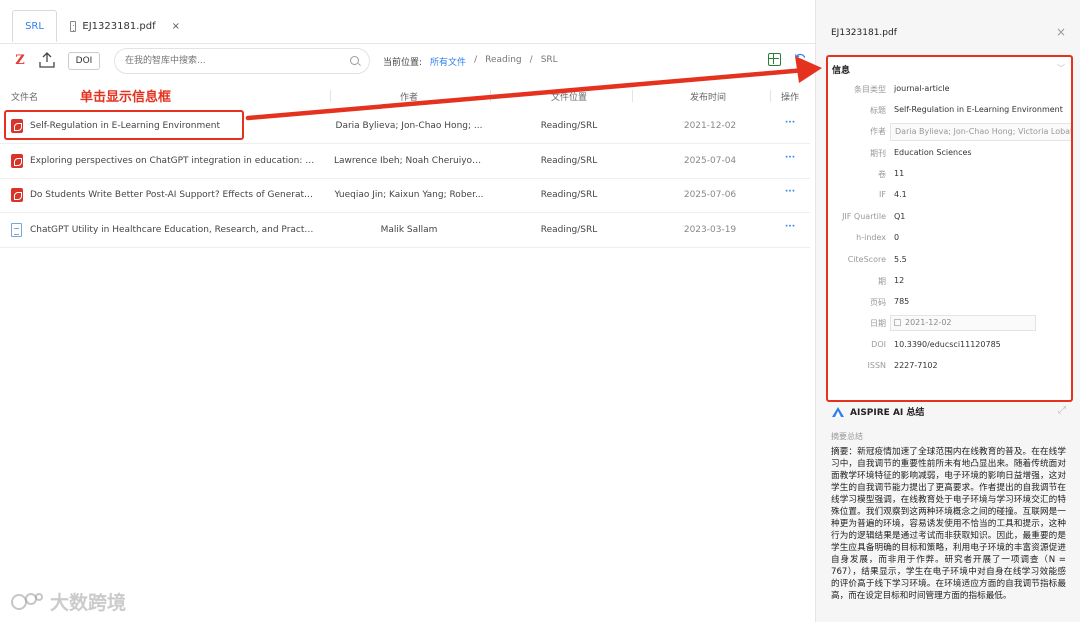 Image resolution: width=1080 pixels, height=622 pixels. Describe the element at coordinates (88, 603) in the screenshot. I see `watermark-text: 大数跨境` at that location.